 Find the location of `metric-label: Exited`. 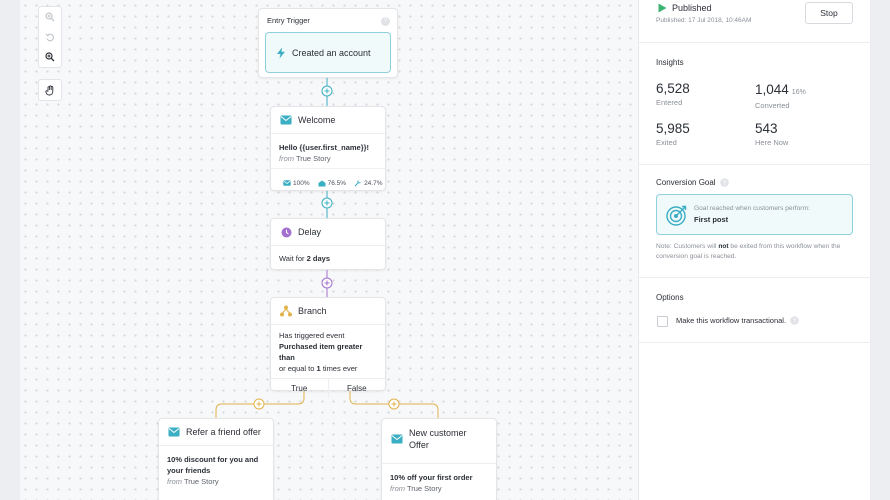

metric-label: Exited is located at coordinates (666, 142).